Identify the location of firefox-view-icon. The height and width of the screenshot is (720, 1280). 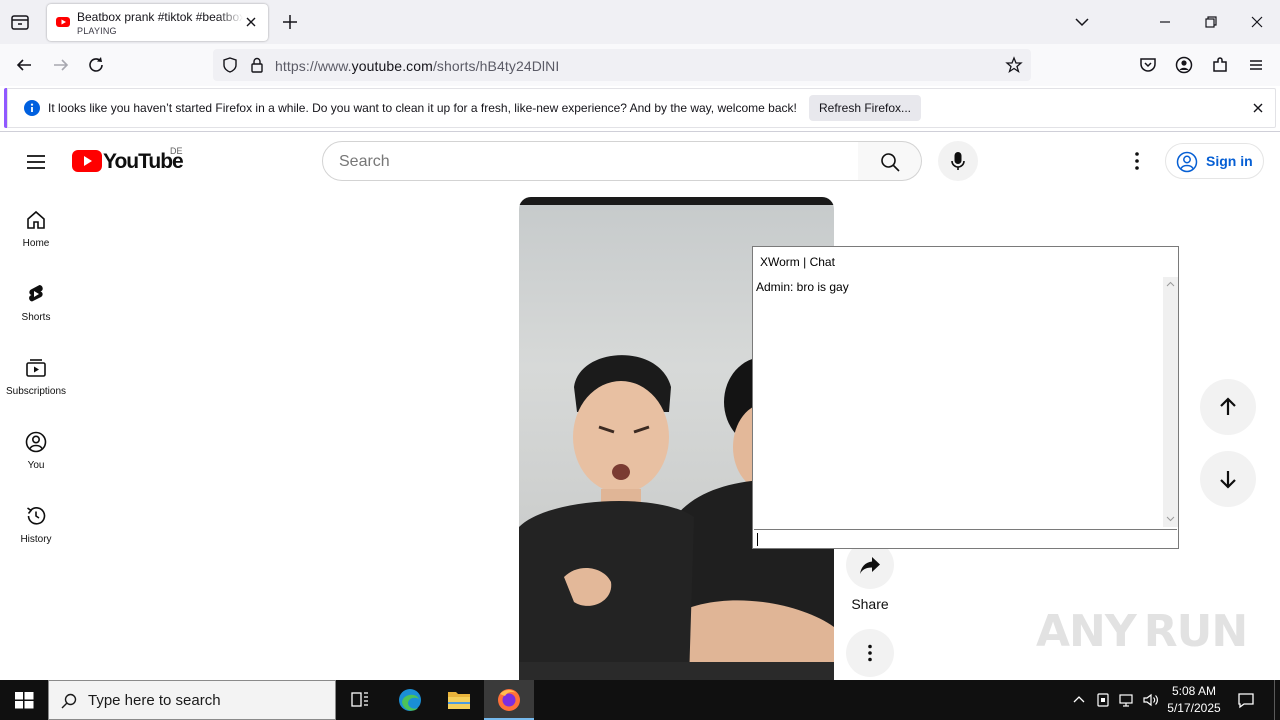
(20, 22).